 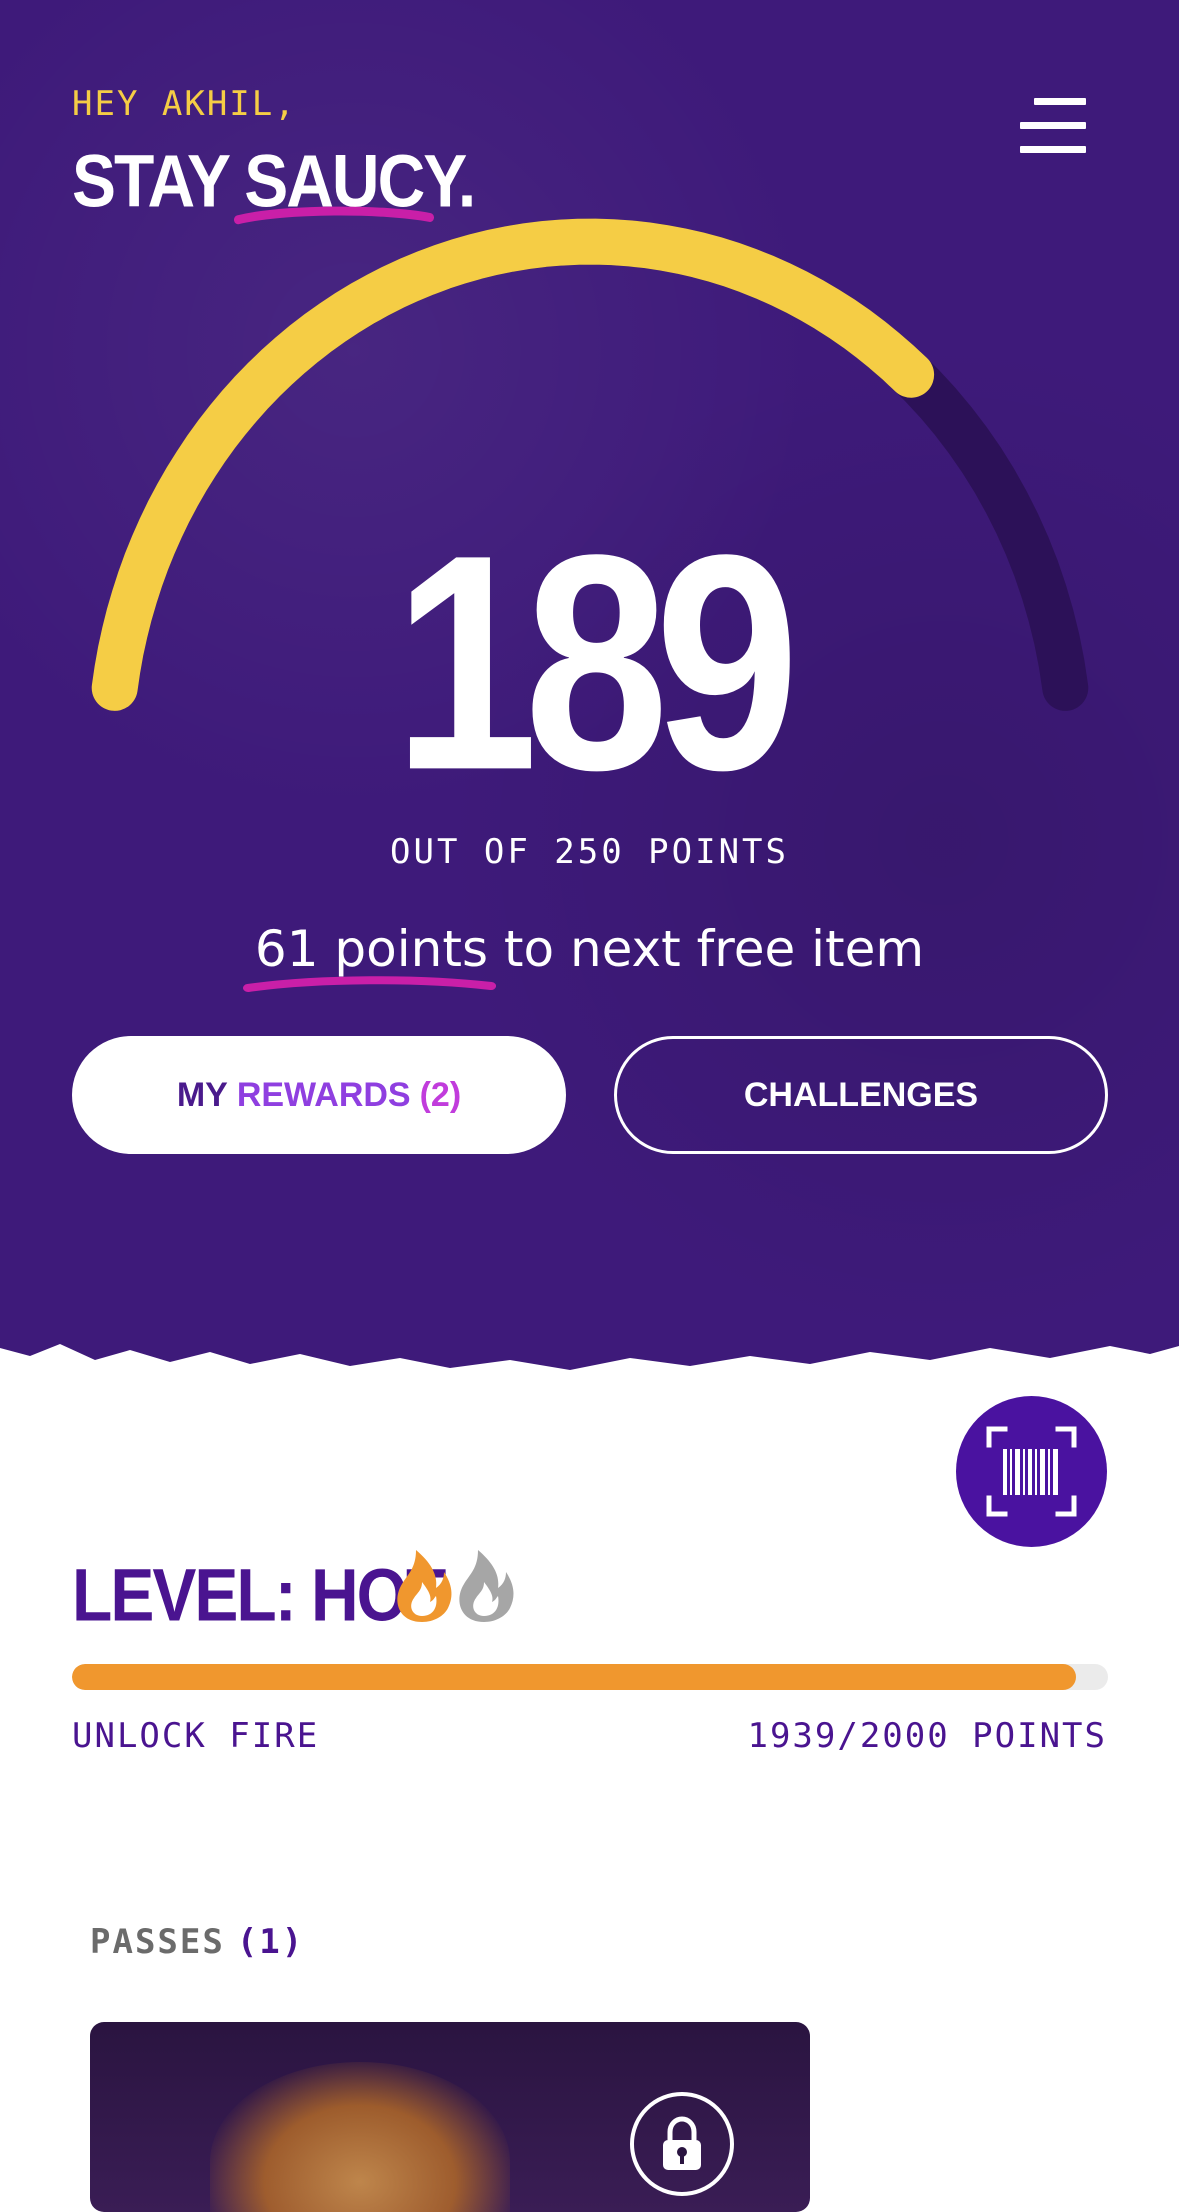 What do you see at coordinates (440, 1094) in the screenshot?
I see `rewards-count-label: (2)` at bounding box center [440, 1094].